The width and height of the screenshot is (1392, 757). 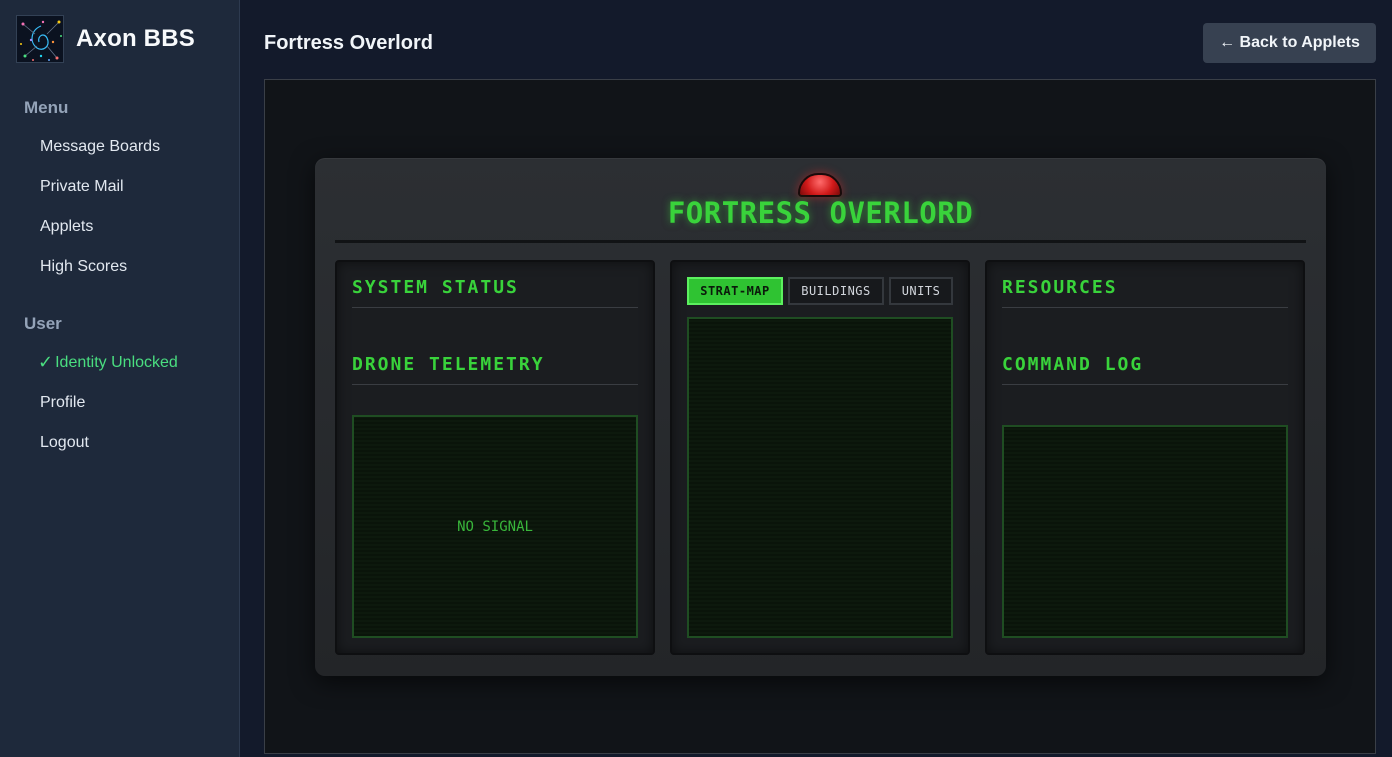 I want to click on nav-message-boards: Message Boards, so click(x=100, y=147).